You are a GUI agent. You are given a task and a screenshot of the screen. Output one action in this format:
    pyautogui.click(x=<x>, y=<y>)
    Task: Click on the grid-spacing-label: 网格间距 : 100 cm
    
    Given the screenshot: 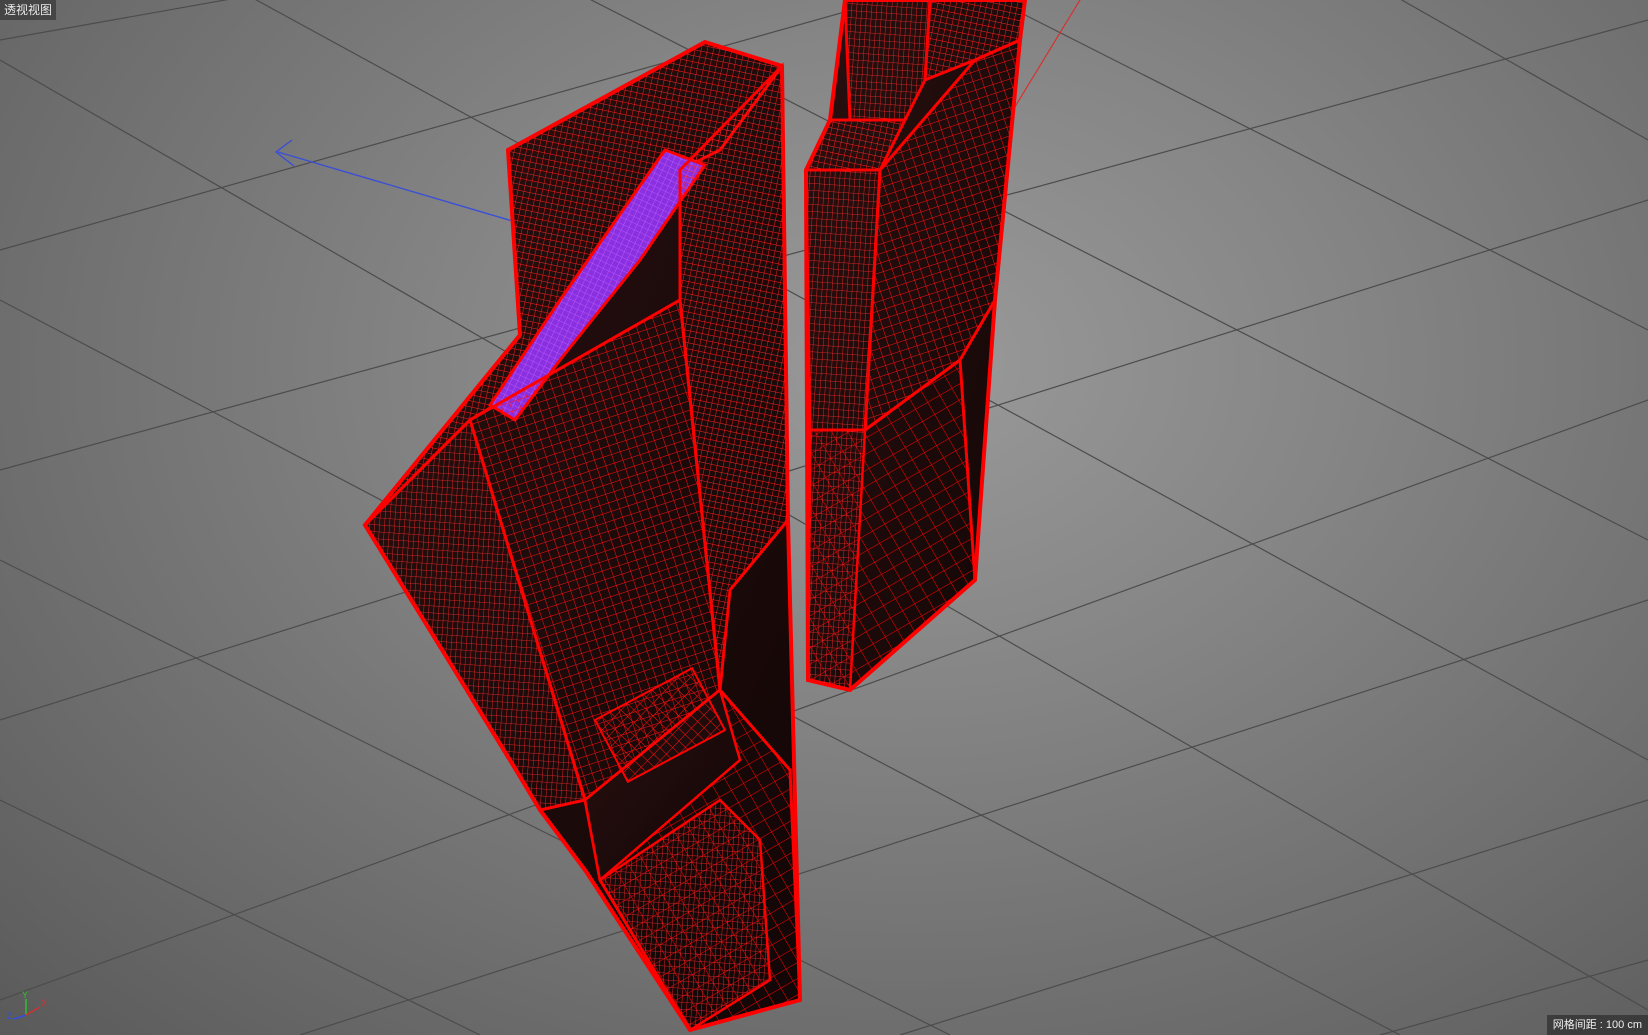 What is the action you would take?
    pyautogui.click(x=1597, y=1025)
    